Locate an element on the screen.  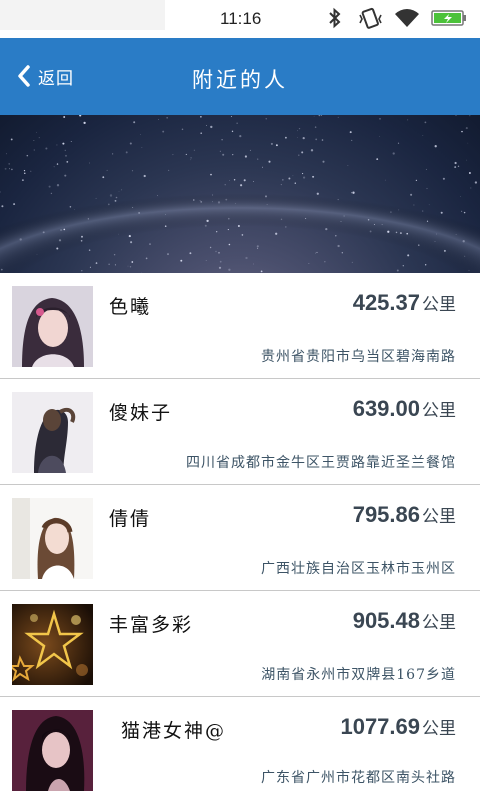
address: 四川省成都市金牛区王贾路靠近圣兰餐馆 is located at coordinates (321, 463).